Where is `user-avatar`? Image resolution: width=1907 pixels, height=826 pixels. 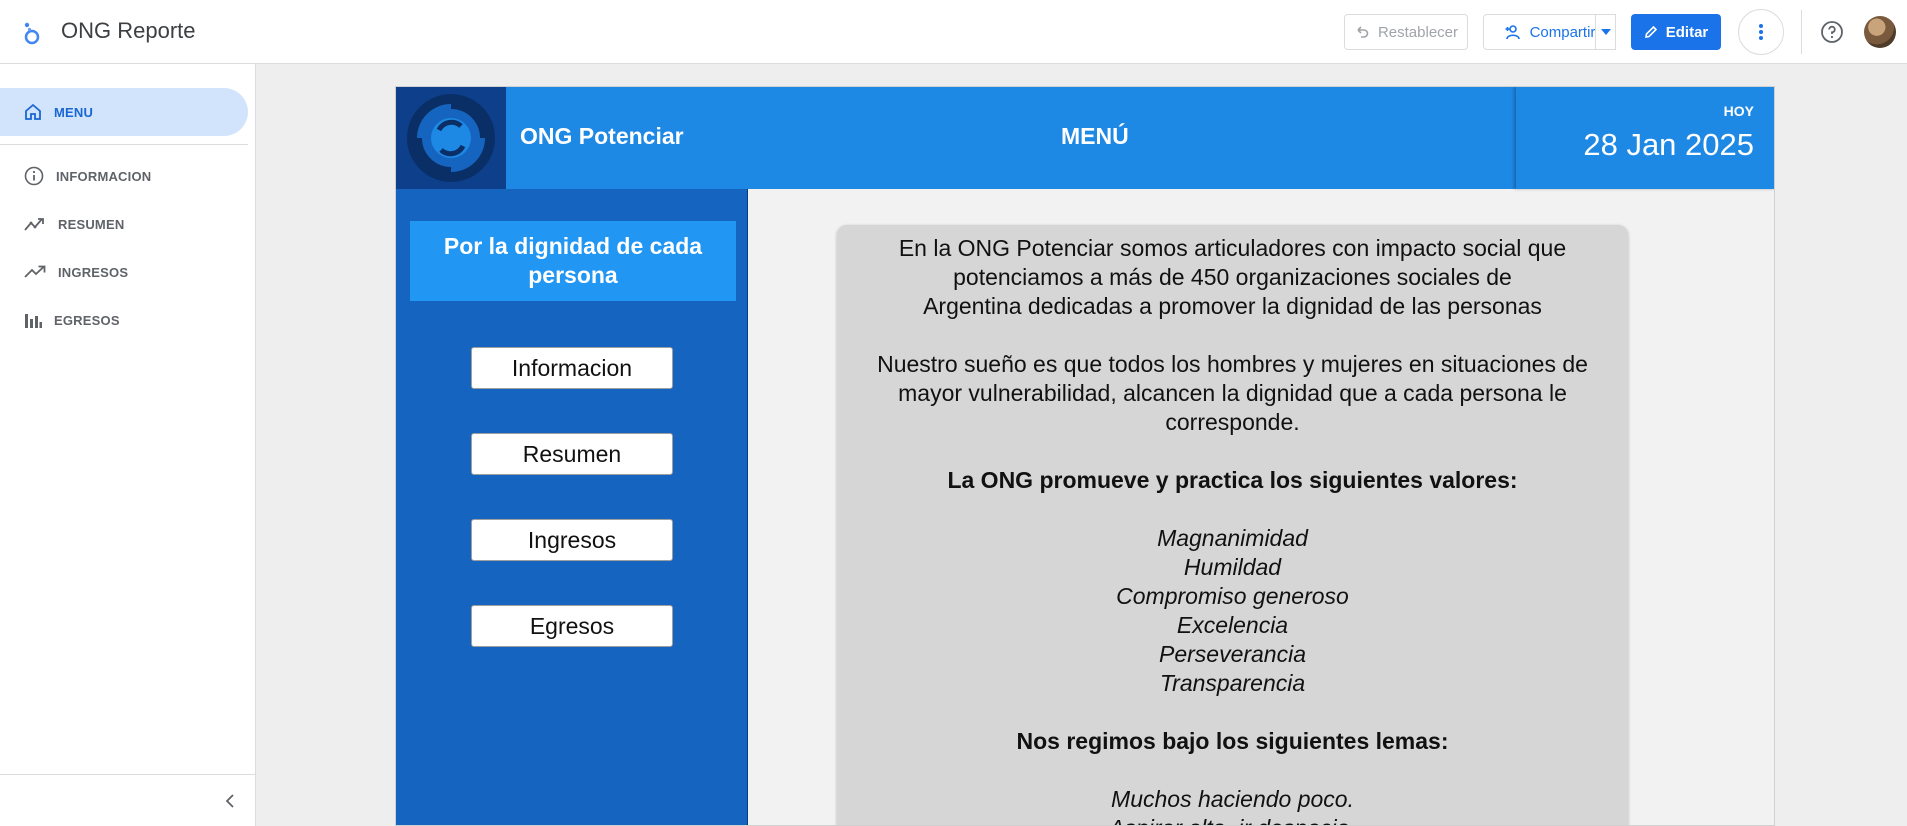
user-avatar is located at coordinates (1880, 32).